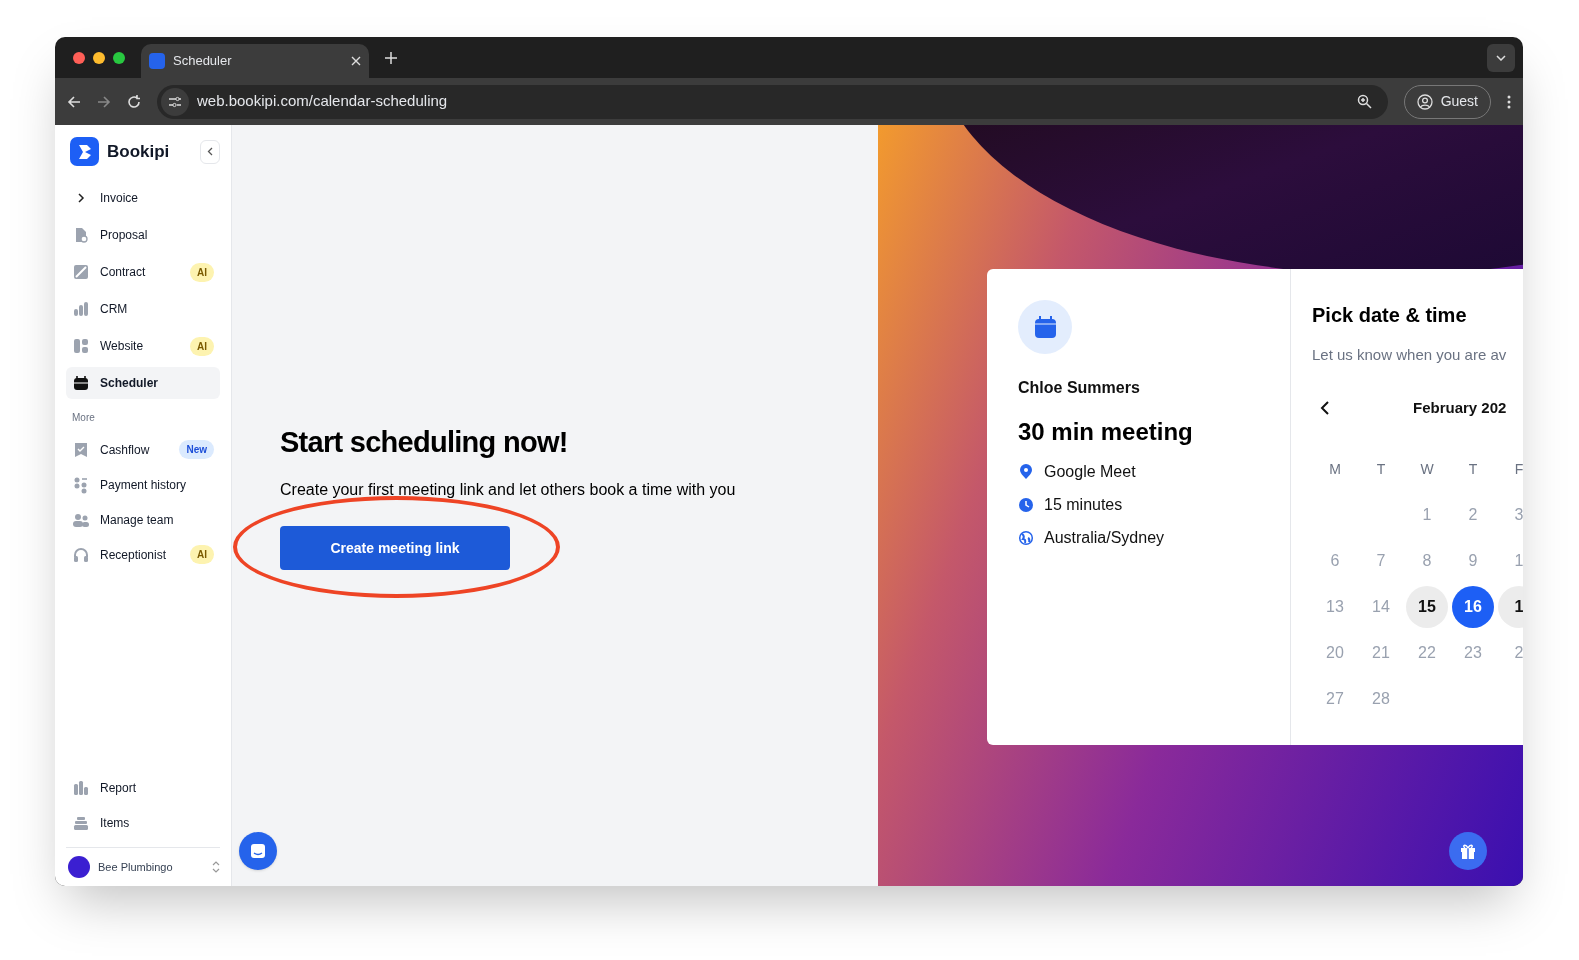 Image resolution: width=1579 pixels, height=960 pixels. I want to click on reload-icon, so click(134, 101).